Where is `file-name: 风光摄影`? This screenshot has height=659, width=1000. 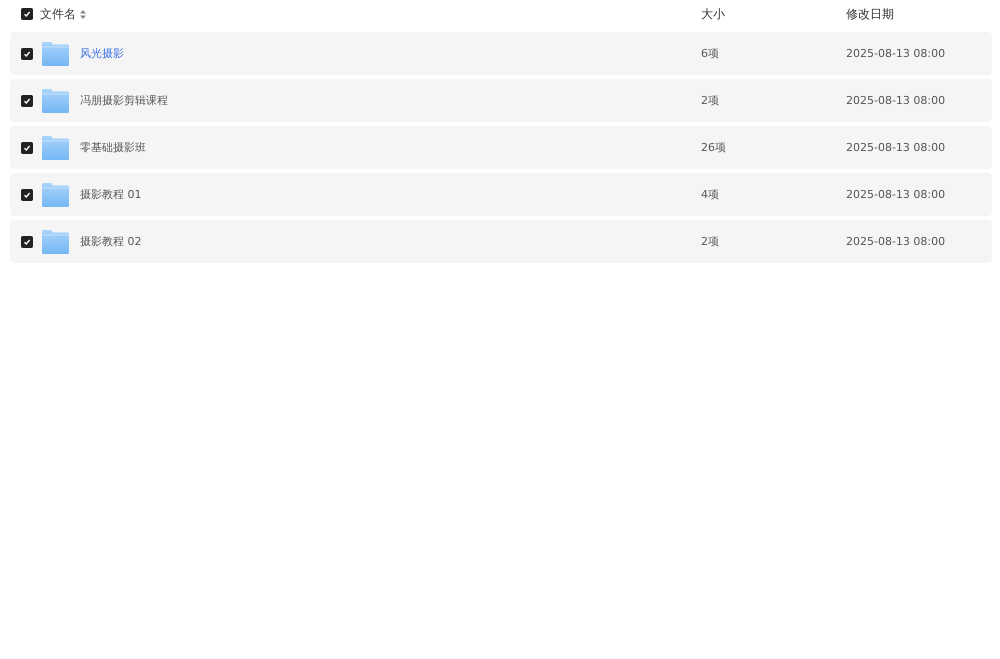
file-name: 风光摄影 is located at coordinates (102, 53).